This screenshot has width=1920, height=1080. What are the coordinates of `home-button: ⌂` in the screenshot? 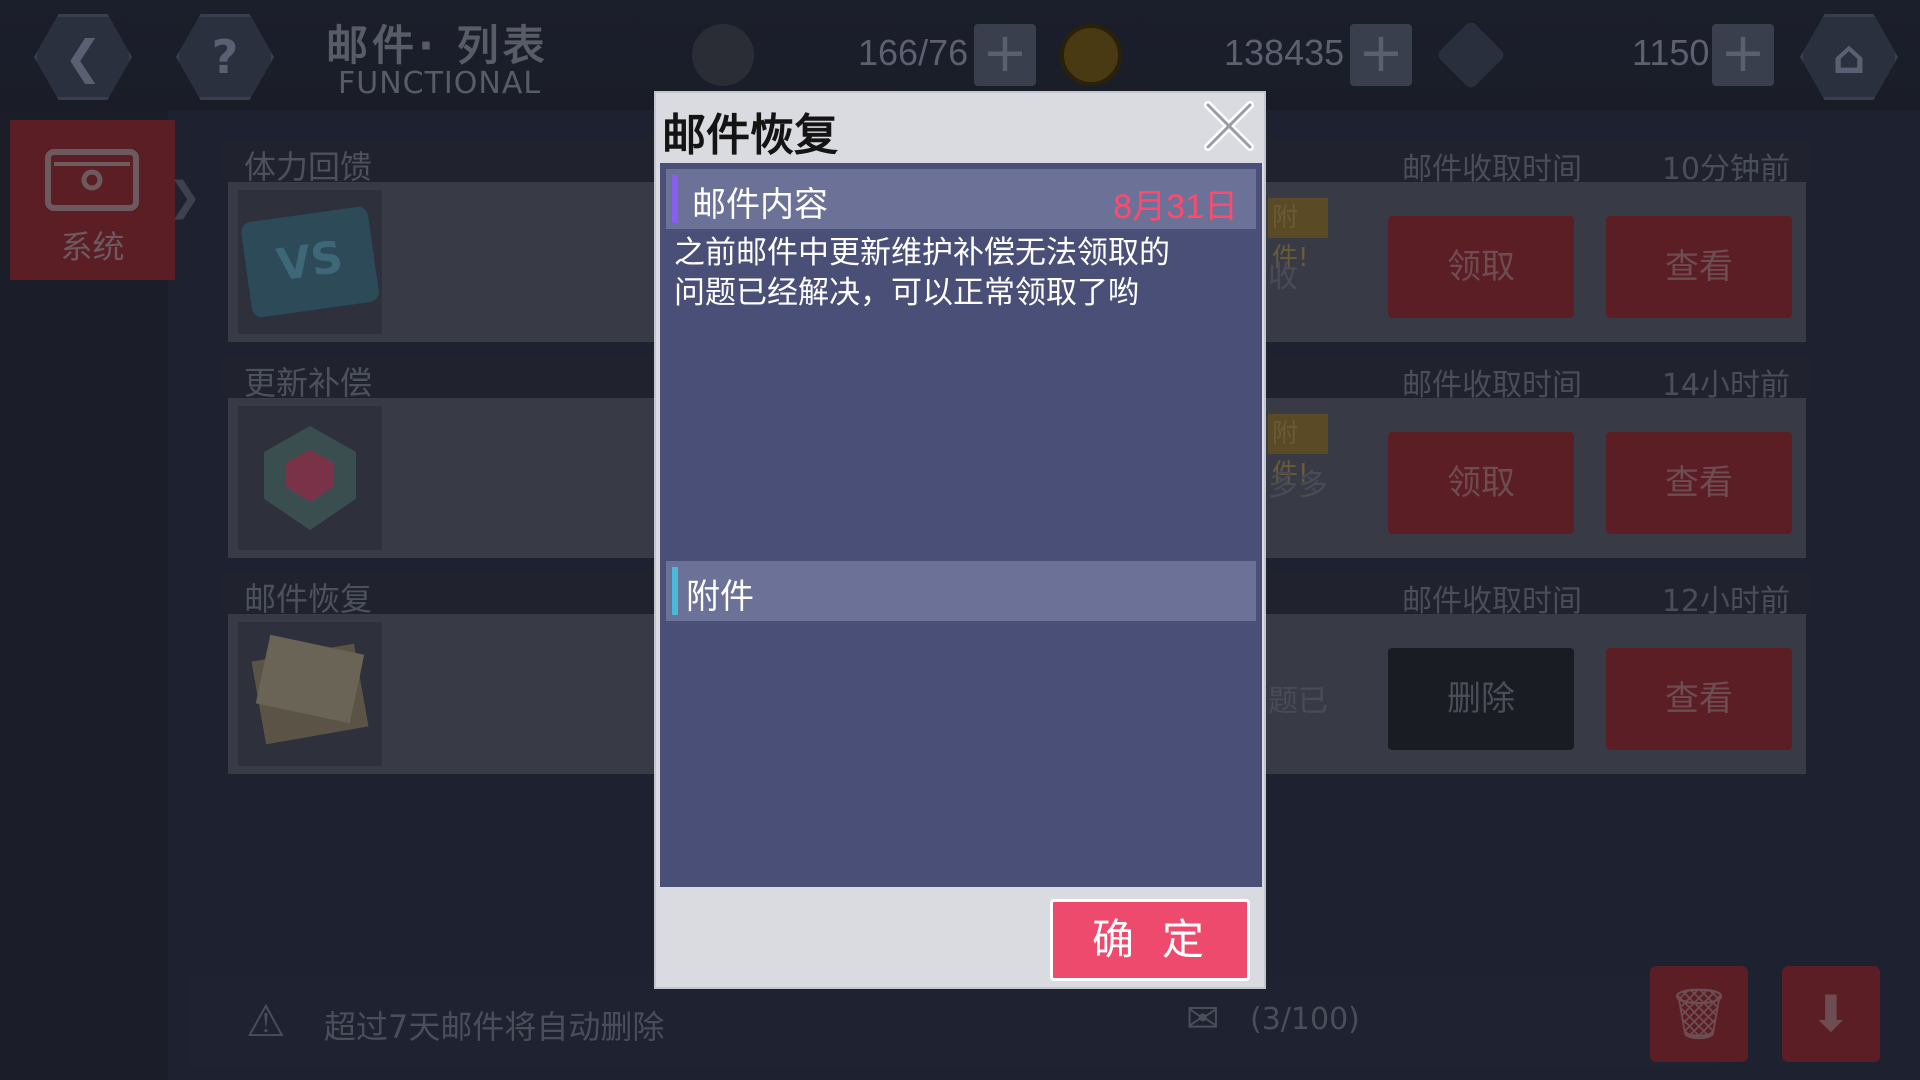 It's located at (1849, 57).